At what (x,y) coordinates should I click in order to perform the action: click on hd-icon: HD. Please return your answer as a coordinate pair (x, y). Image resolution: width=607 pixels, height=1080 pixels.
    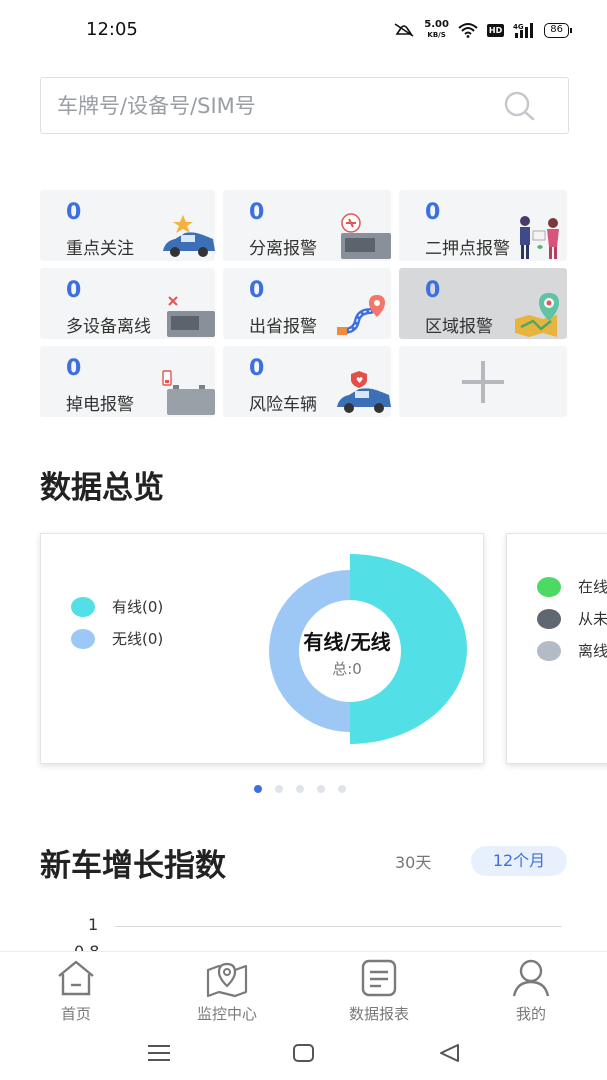
    Looking at the image, I should click on (495, 30).